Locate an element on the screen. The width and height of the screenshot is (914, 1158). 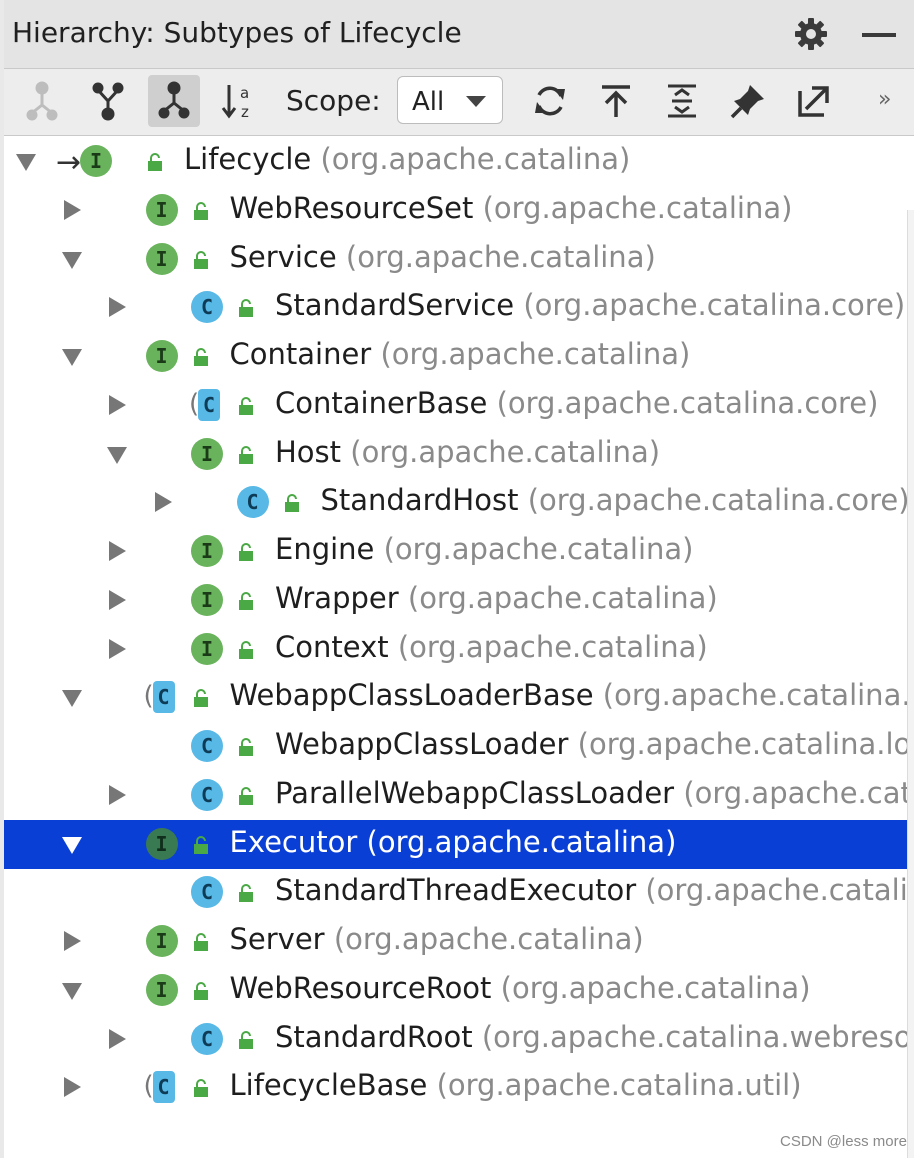
open-in-new-tab-icon is located at coordinates (814, 101).